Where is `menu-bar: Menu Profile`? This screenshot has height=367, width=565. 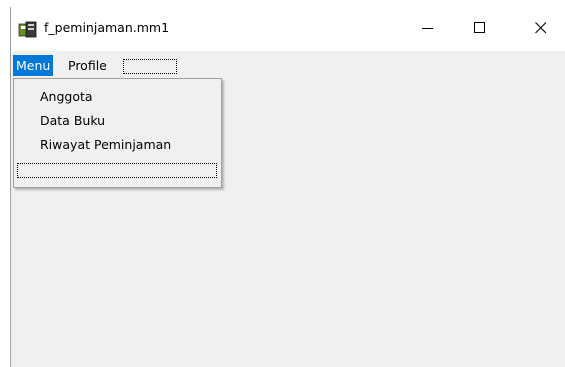
menu-bar: Menu Profile is located at coordinates (288, 65).